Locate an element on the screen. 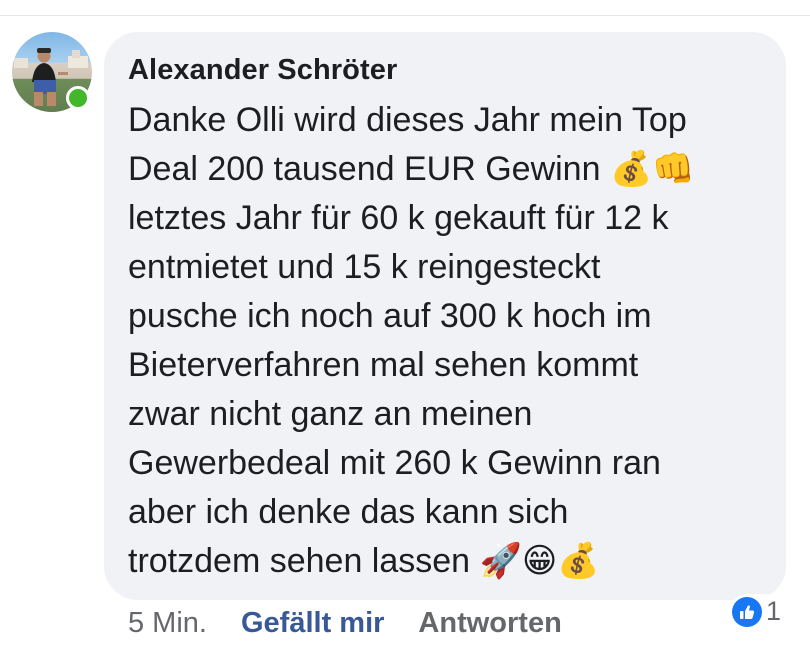  comment-actions: 5 Min. Gefällt mir Antworten is located at coordinates (345, 623).